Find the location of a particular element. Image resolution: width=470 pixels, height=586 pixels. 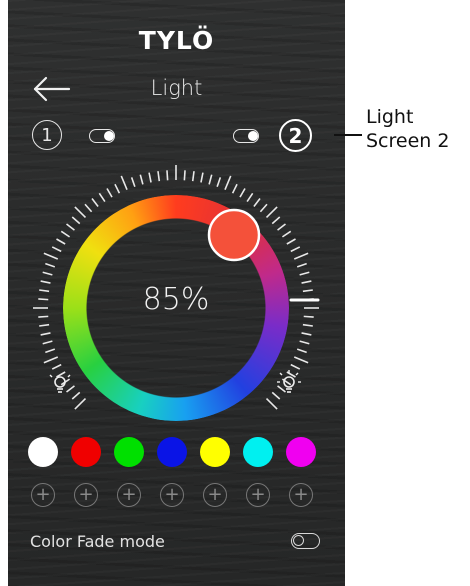

color-swatch-magenta is located at coordinates (301, 452).